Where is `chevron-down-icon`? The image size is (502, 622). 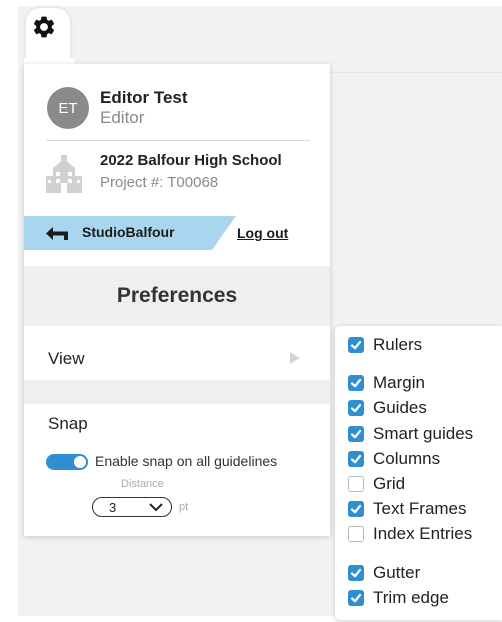
chevron-down-icon is located at coordinates (156, 507).